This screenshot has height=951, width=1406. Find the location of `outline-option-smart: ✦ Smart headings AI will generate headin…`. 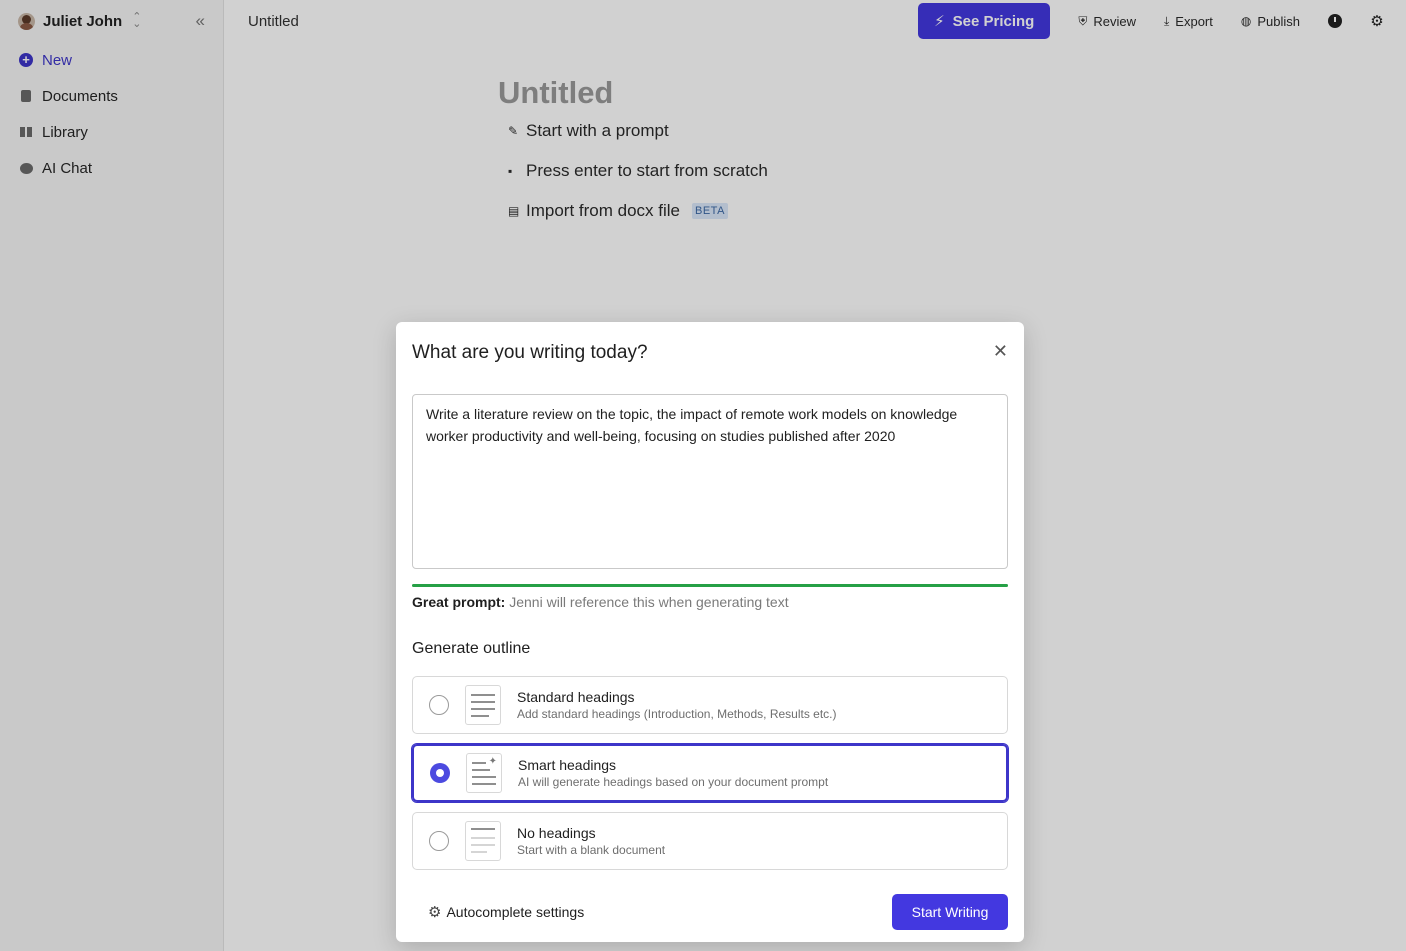

outline-option-smart: ✦ Smart headings AI will generate headin… is located at coordinates (710, 773).